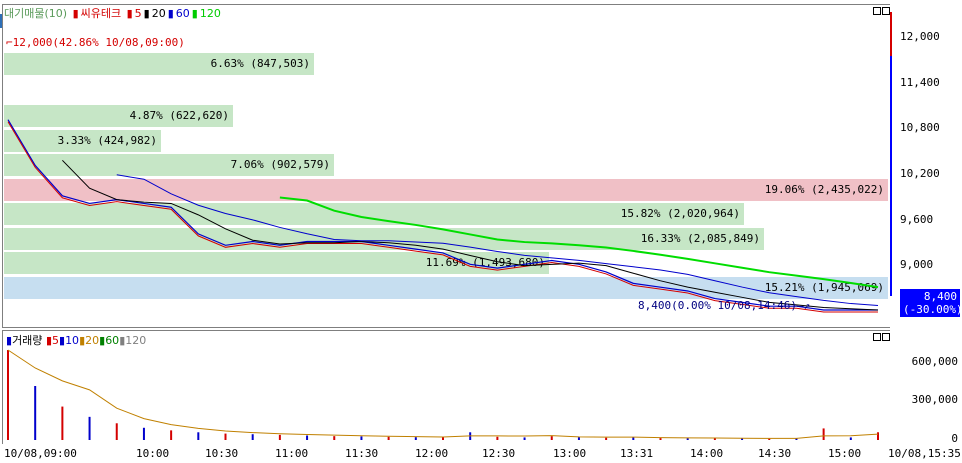  What do you see at coordinates (920, 173) in the screenshot?
I see `price-tick-label: 10,200` at bounding box center [920, 173].